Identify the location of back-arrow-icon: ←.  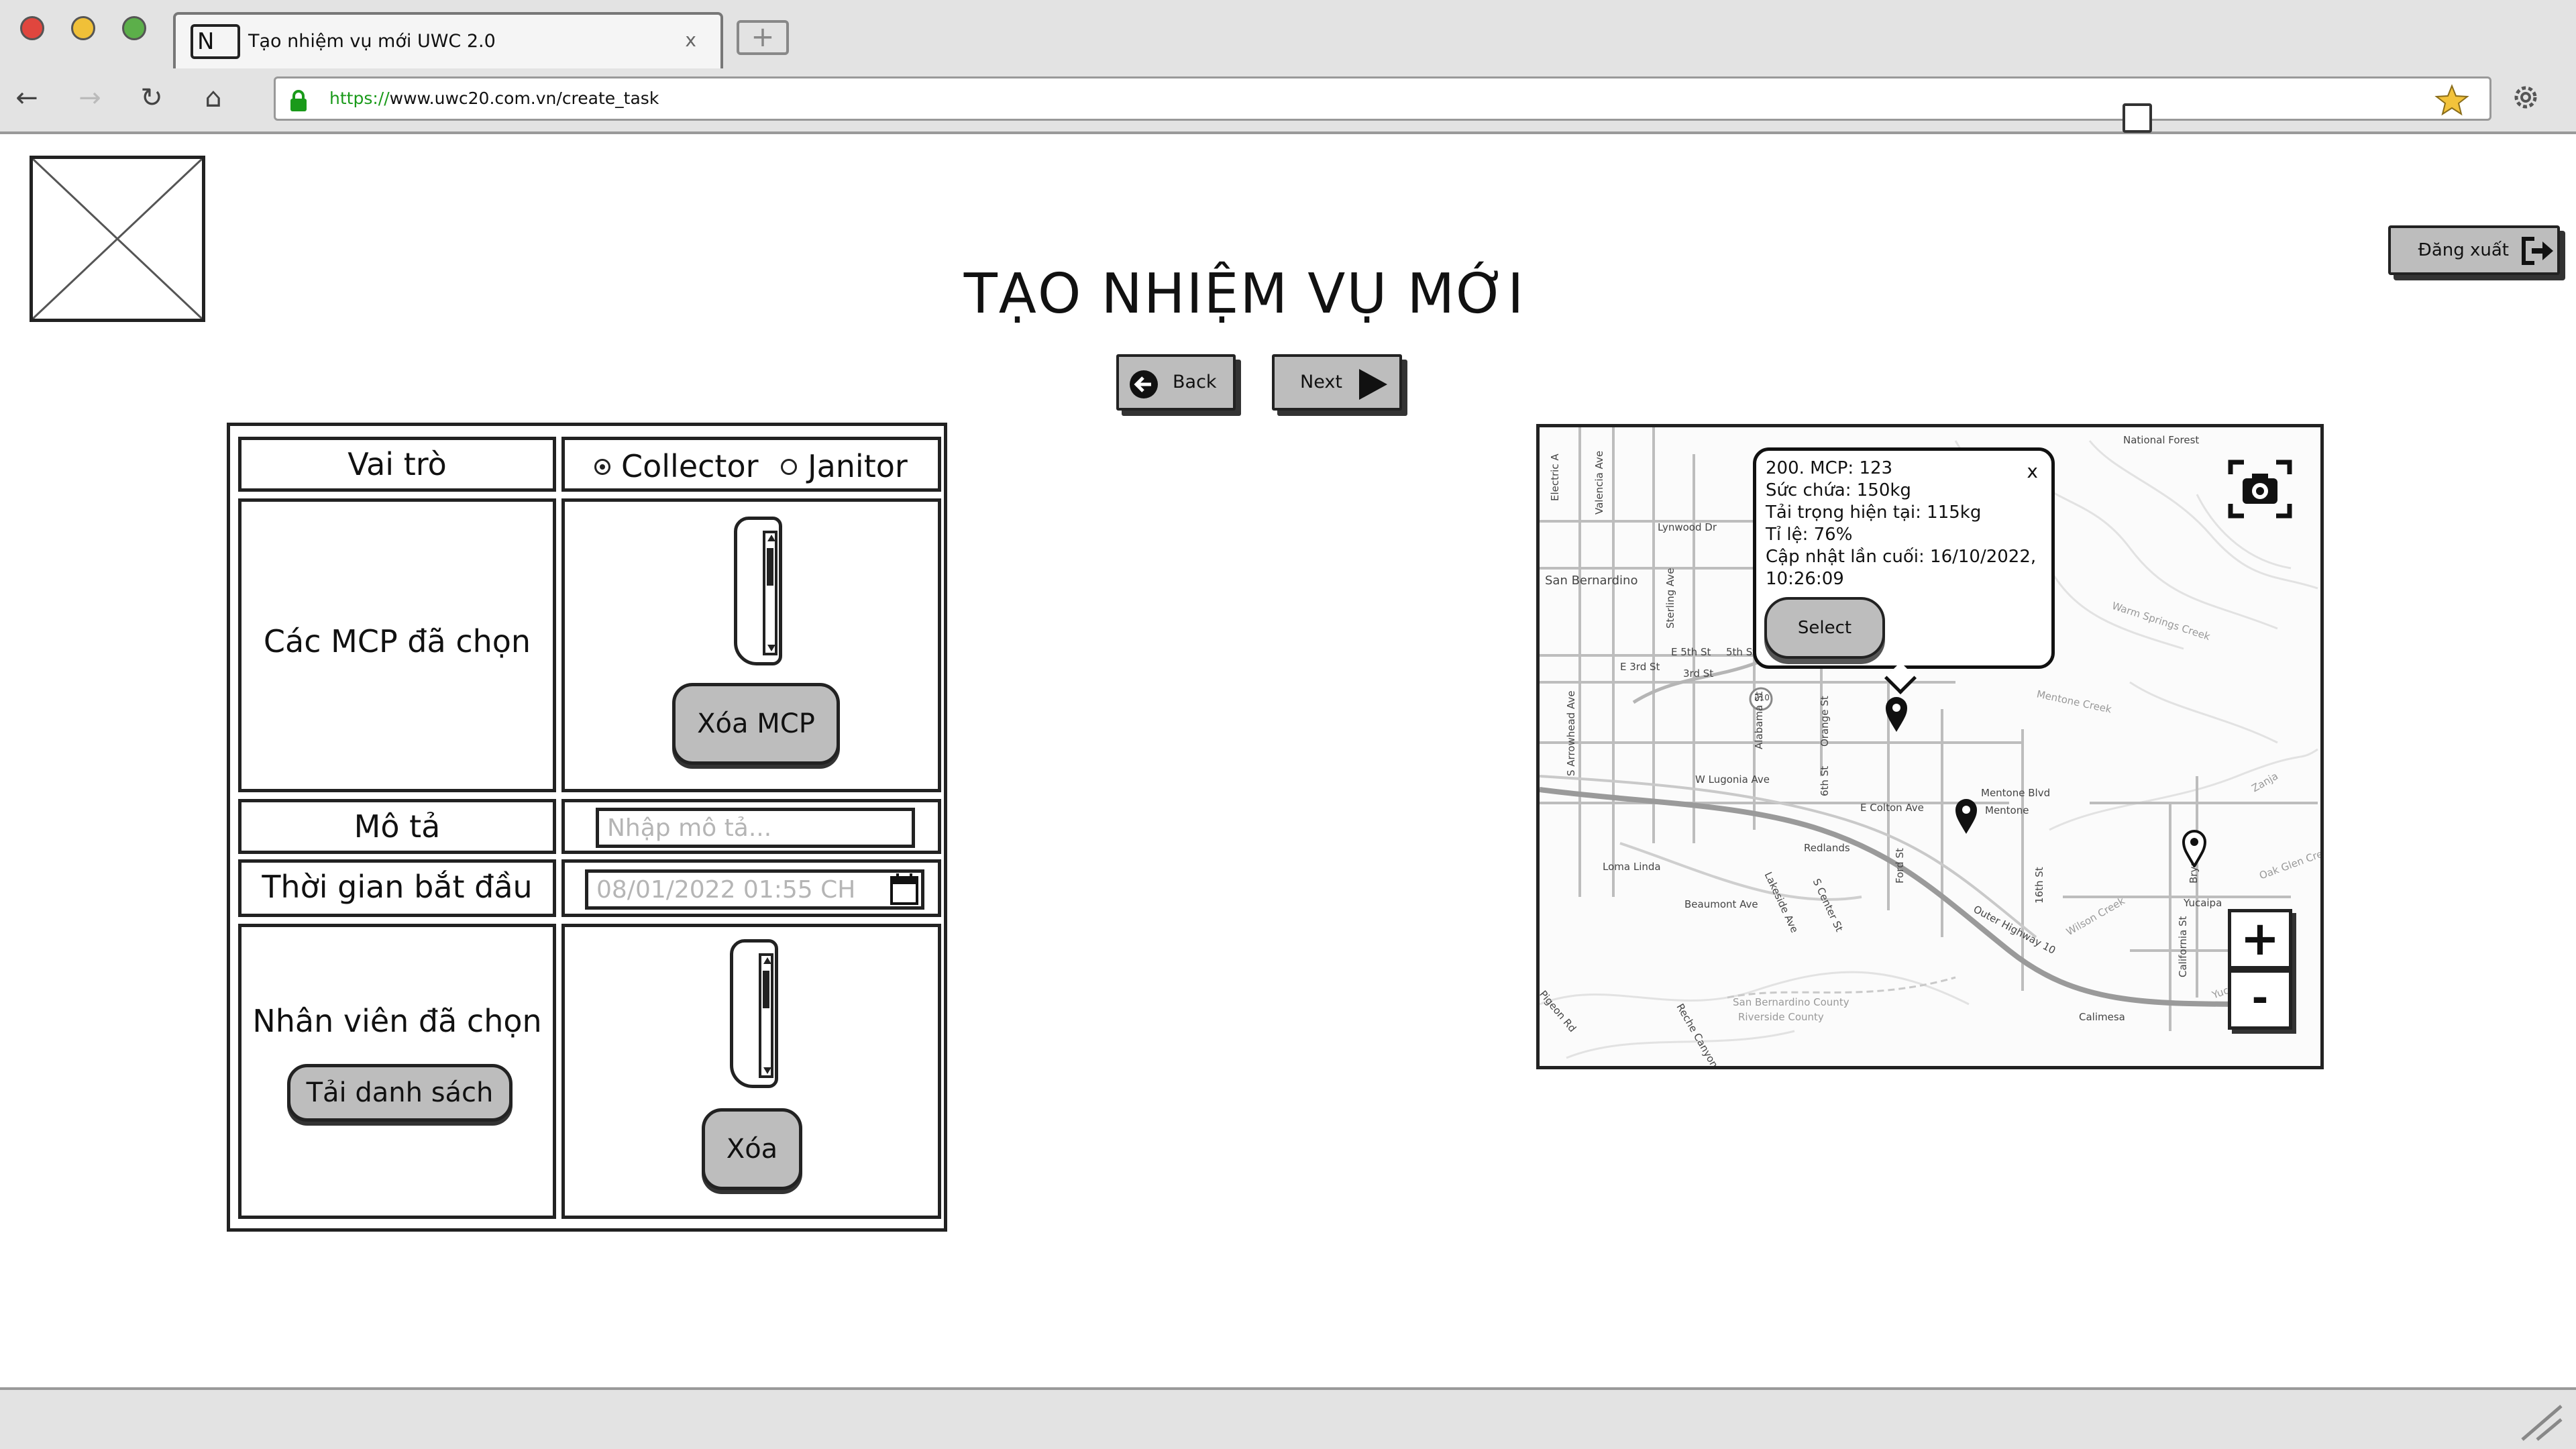
(27, 98).